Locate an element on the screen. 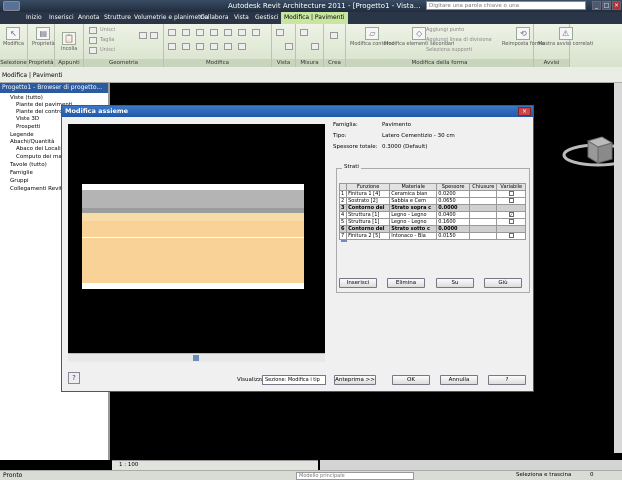 This screenshot has height=480, width=622. tree-item-elevations: Prospetti is located at coordinates (28, 127).